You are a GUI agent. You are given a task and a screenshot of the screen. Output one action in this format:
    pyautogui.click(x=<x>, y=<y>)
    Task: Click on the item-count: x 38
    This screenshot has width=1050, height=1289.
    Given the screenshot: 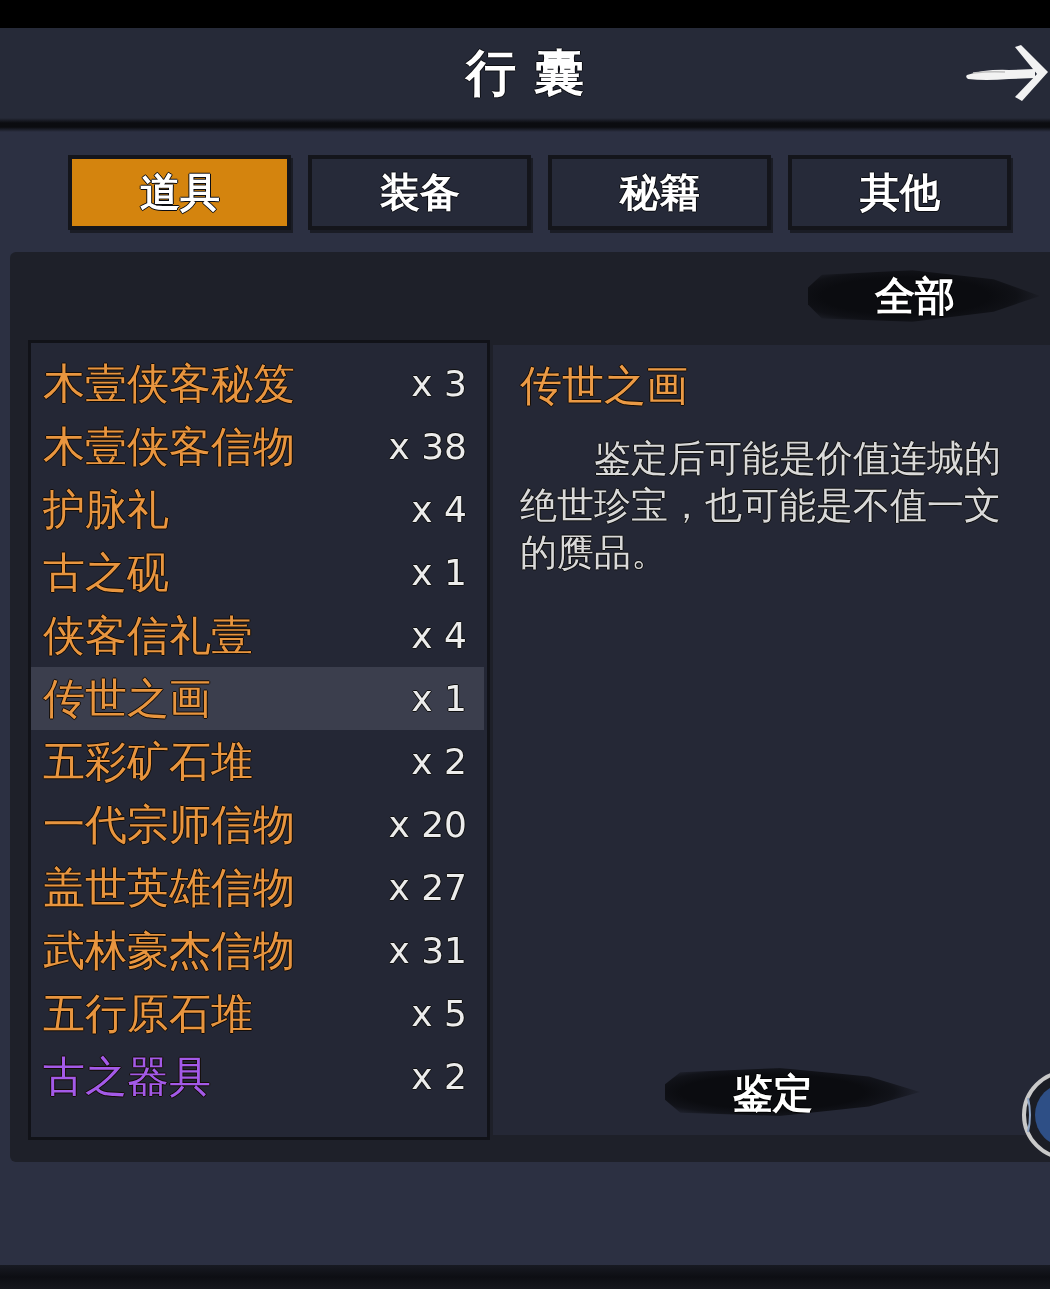 What is the action you would take?
    pyautogui.click(x=427, y=446)
    